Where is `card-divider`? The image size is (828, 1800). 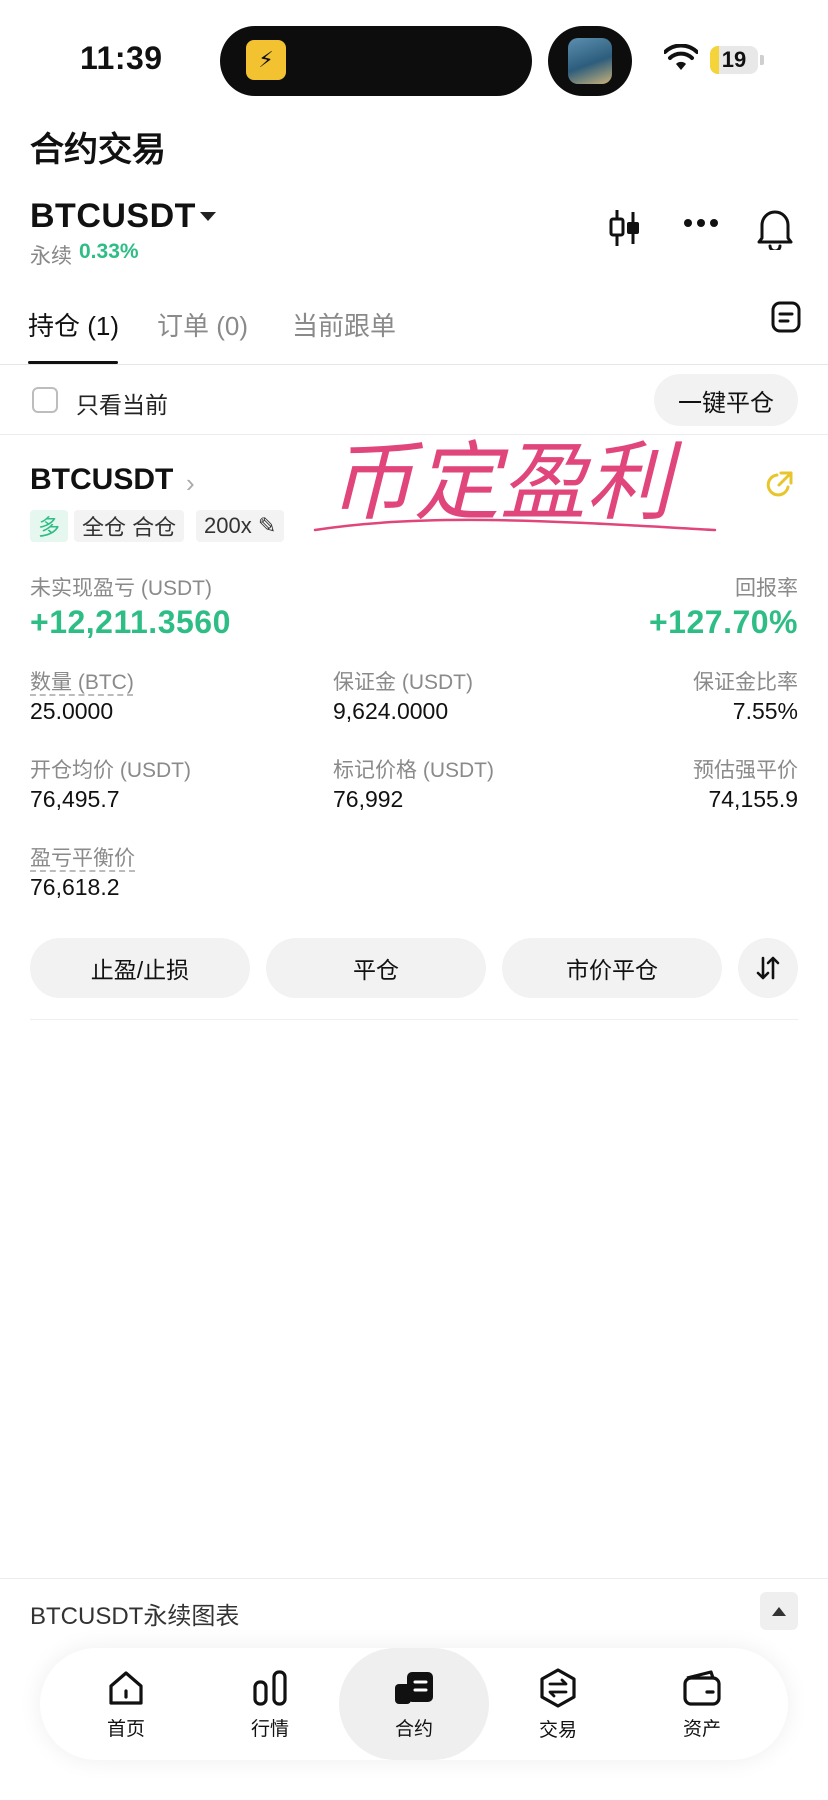 card-divider is located at coordinates (414, 1019).